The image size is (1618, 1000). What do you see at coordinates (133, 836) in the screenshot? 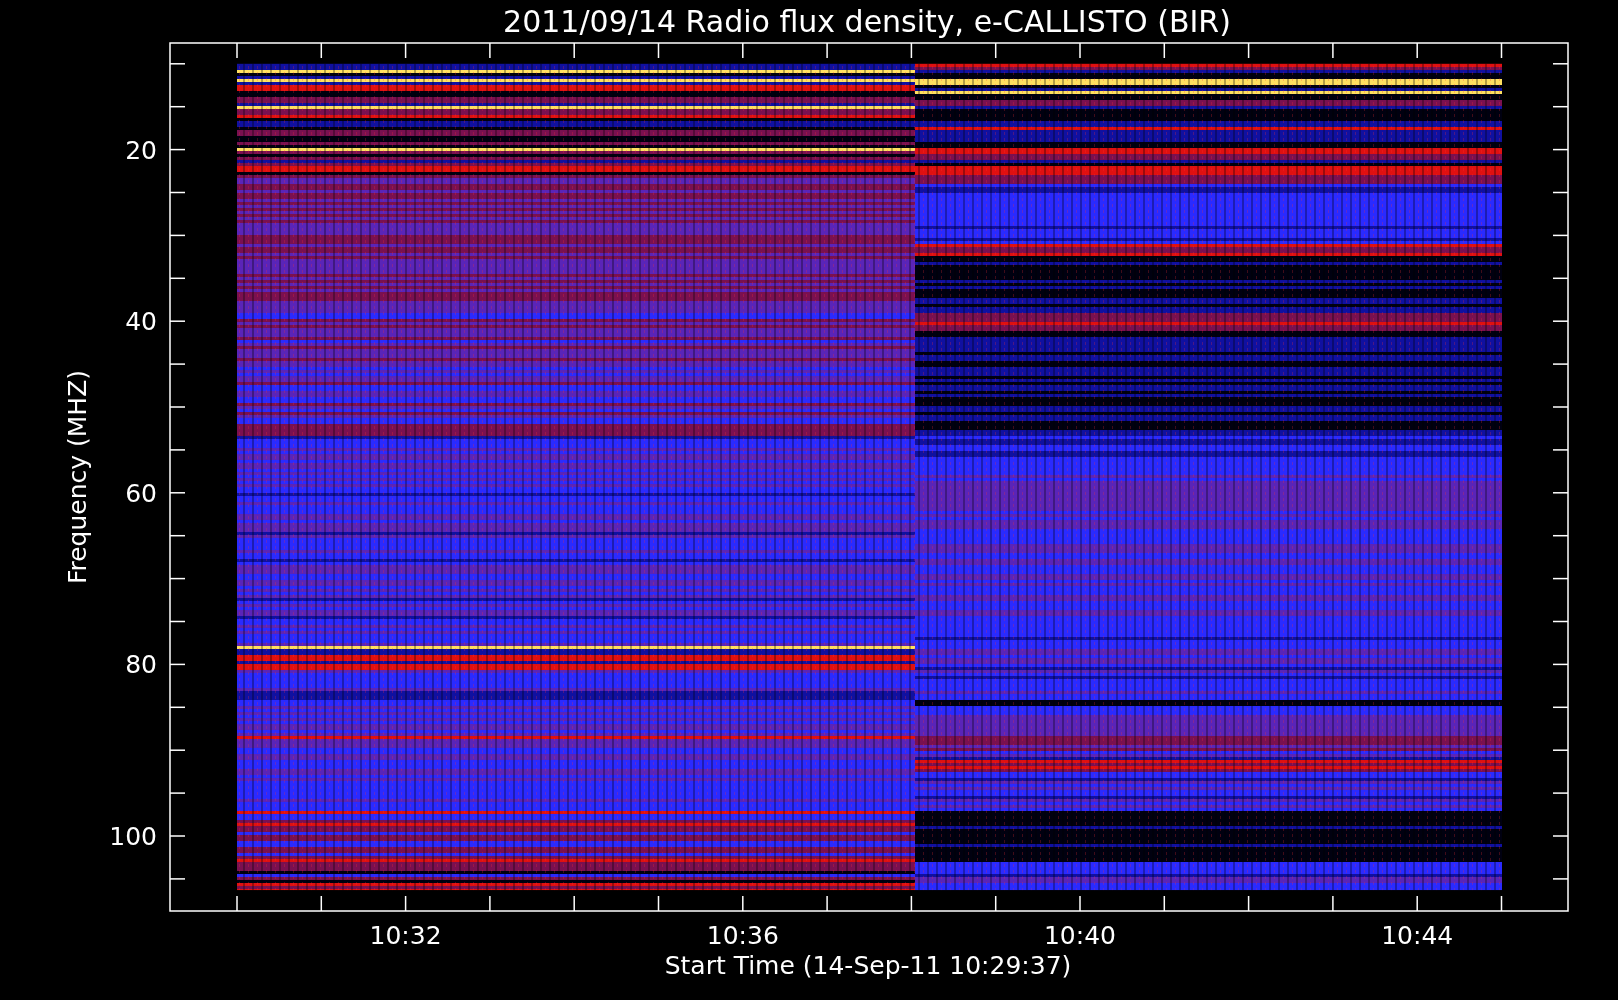
I see `y-tick-label: 100` at bounding box center [133, 836].